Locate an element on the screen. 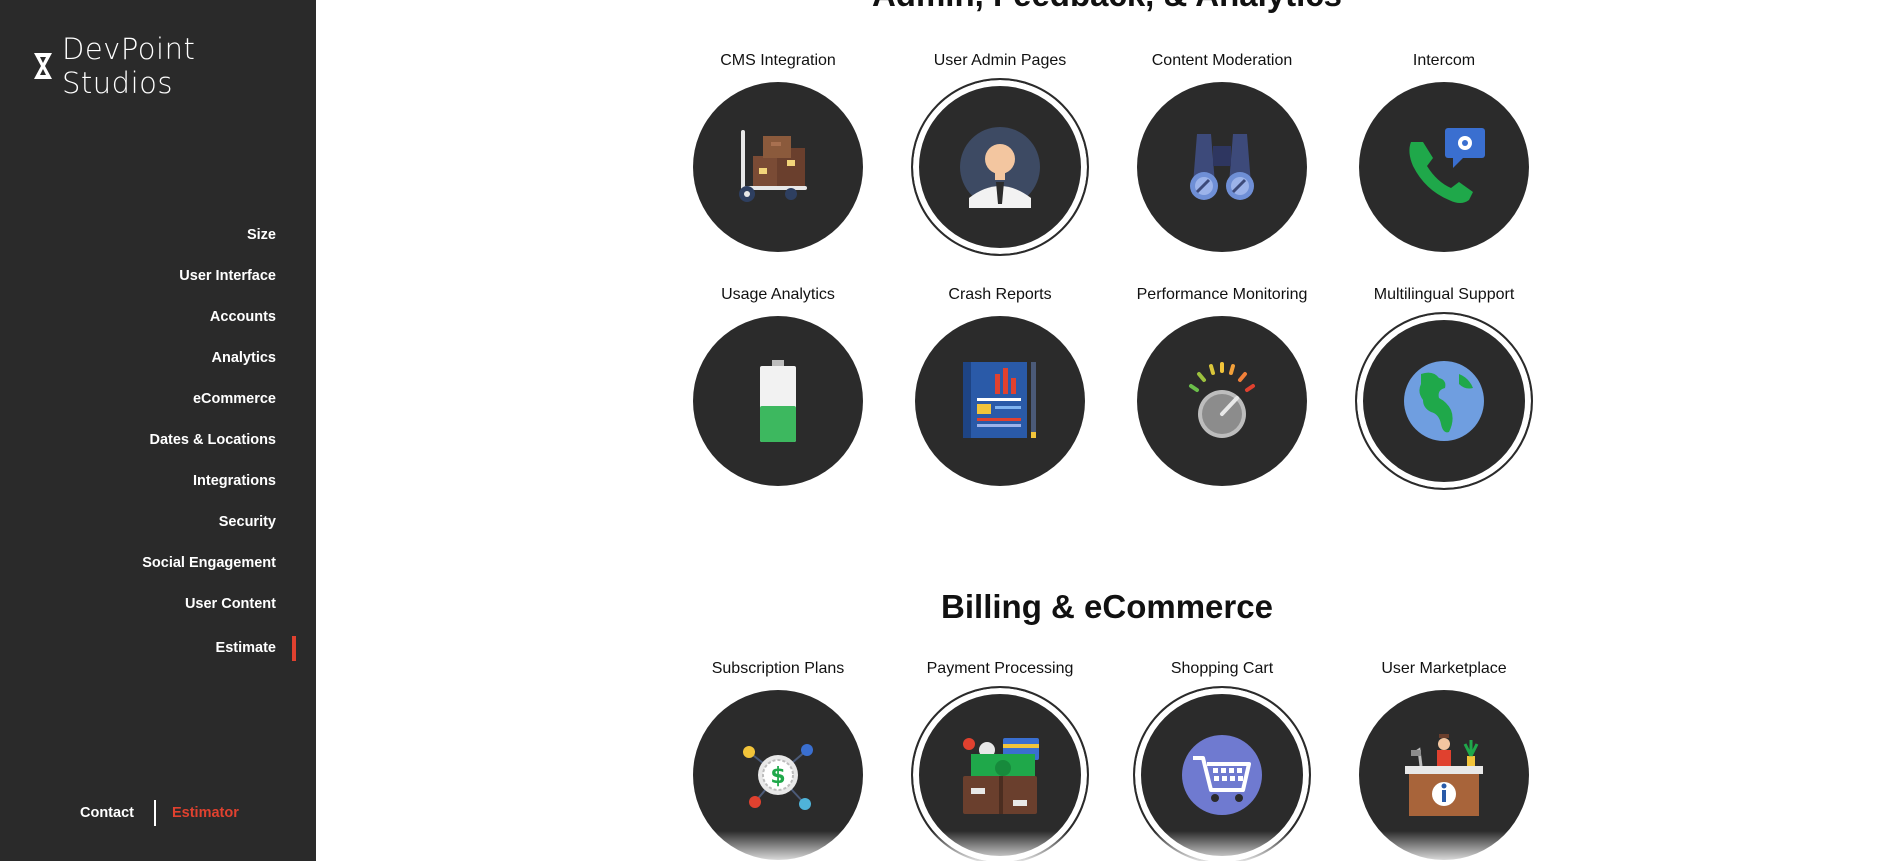 This screenshot has height=861, width=1898. feature-label: CMS Integration is located at coordinates (778, 60).